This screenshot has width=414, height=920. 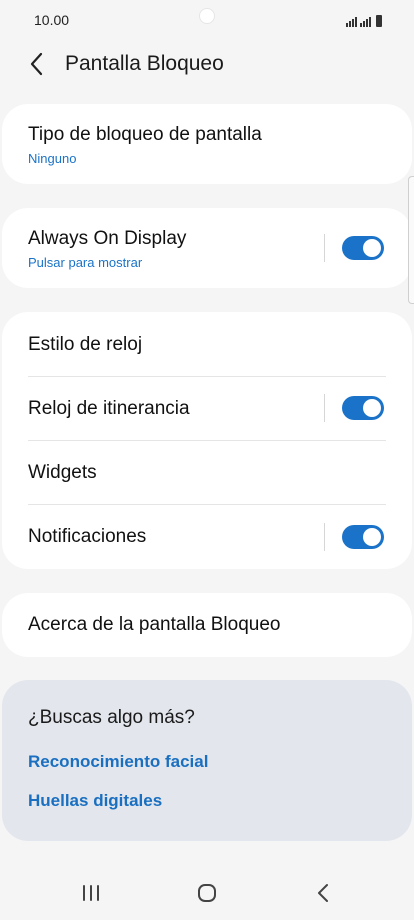 I want to click on lock-type-card: Tipo de bloqueo de pantalla Ninguno, so click(x=207, y=144).